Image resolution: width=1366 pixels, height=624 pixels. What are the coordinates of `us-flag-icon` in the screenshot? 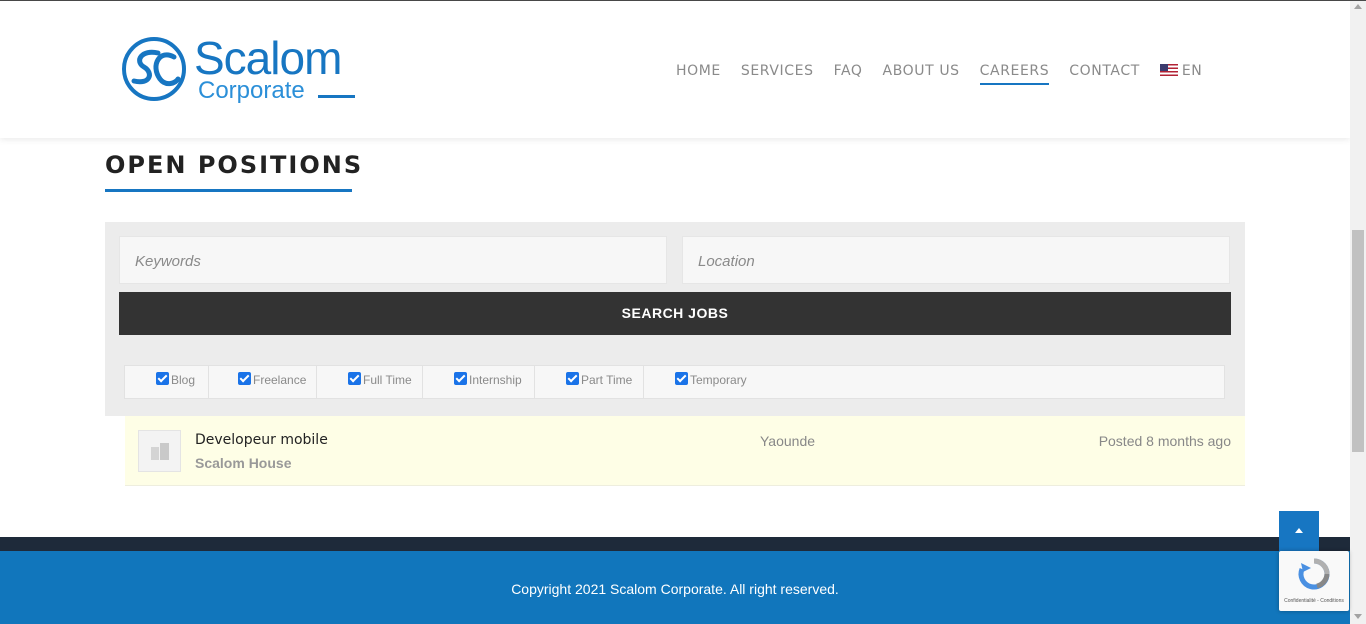 It's located at (1168, 70).